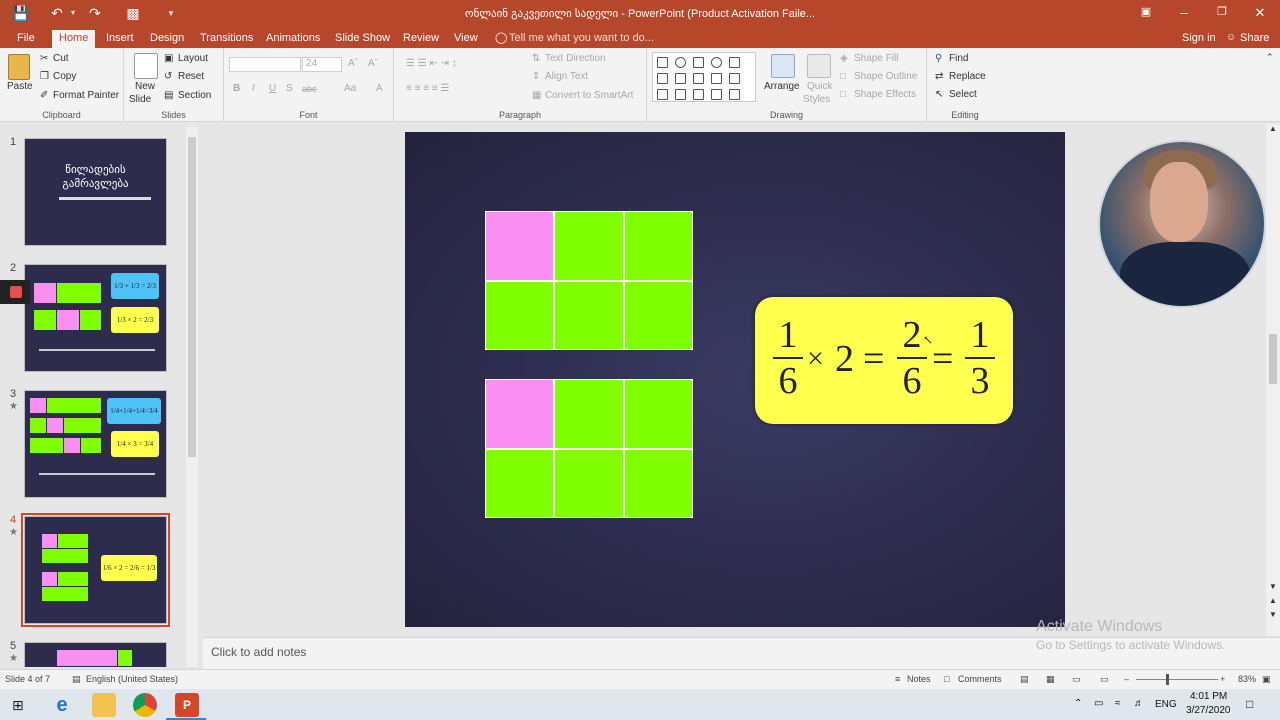 This screenshot has width=1280, height=720. Describe the element at coordinates (253, 89) in the screenshot. I see `italic-button: I` at that location.